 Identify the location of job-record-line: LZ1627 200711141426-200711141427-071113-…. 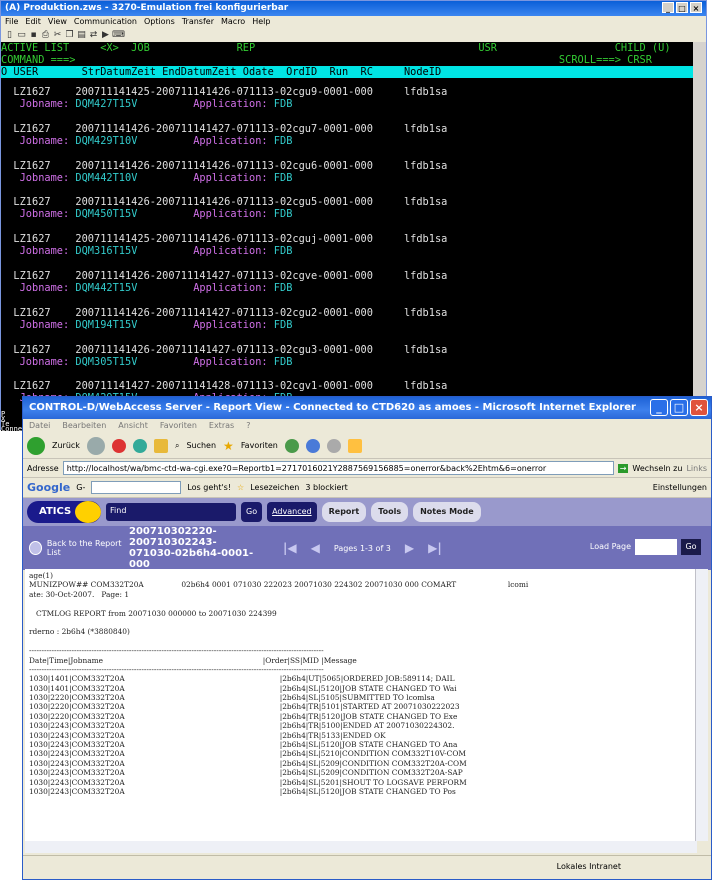
(224, 312).